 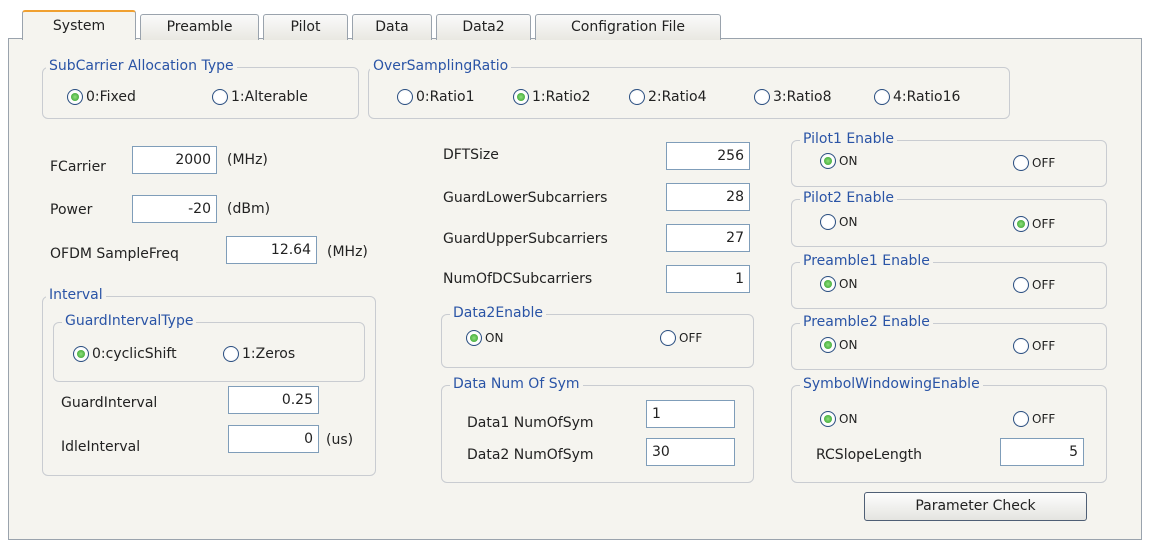 I want to click on pilot2-off-label: OFF, so click(x=1044, y=224).